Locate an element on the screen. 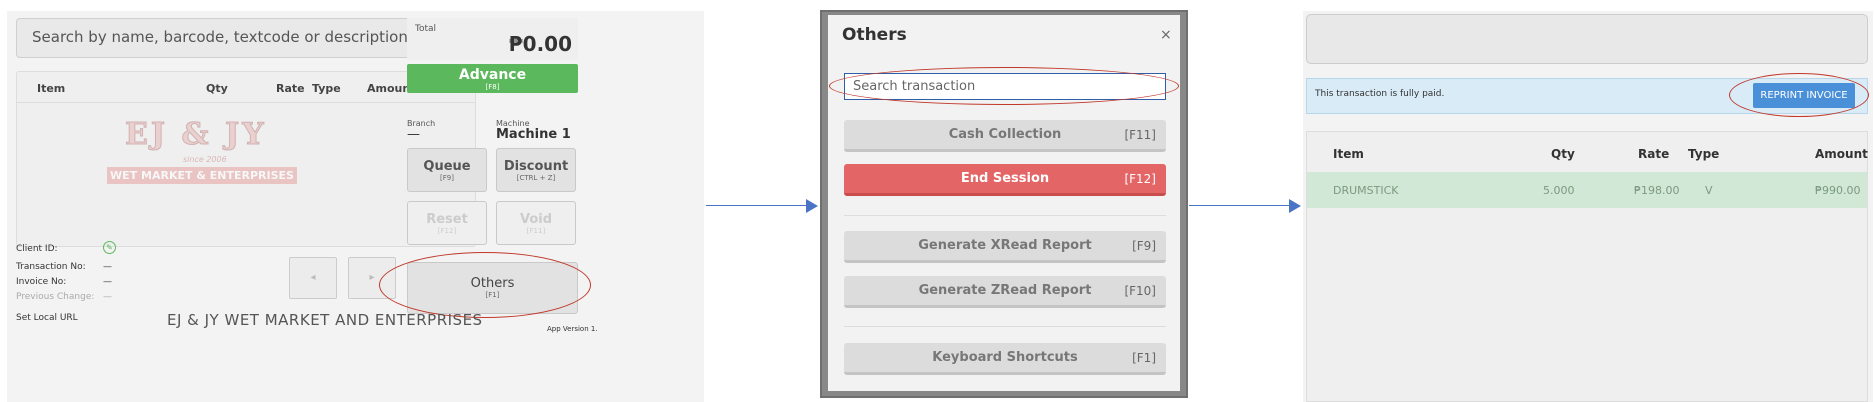 The image size is (1874, 402). logo-since-text: since 2006 is located at coordinates (205, 159).